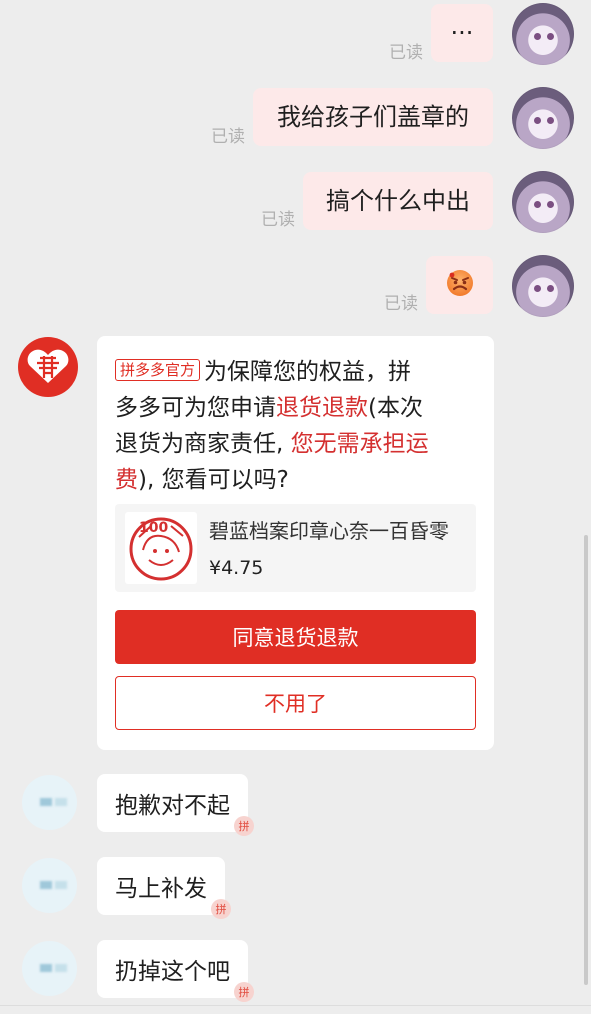 The height and width of the screenshot is (1014, 591). I want to click on message-text: ···, so click(462, 33).